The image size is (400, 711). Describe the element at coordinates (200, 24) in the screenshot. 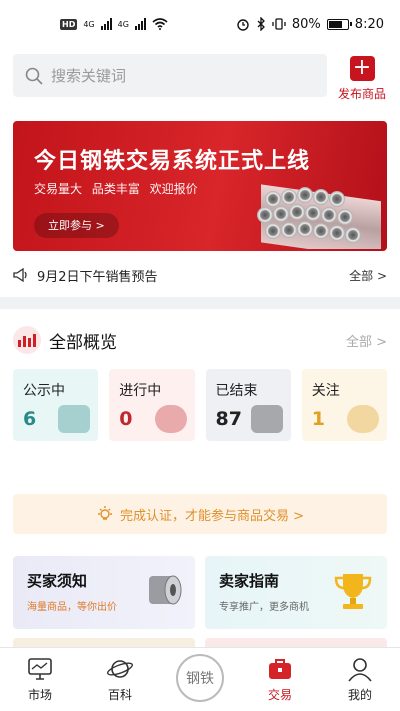

I see `status-bar: HD 4G 4G 80% 8:20` at that location.